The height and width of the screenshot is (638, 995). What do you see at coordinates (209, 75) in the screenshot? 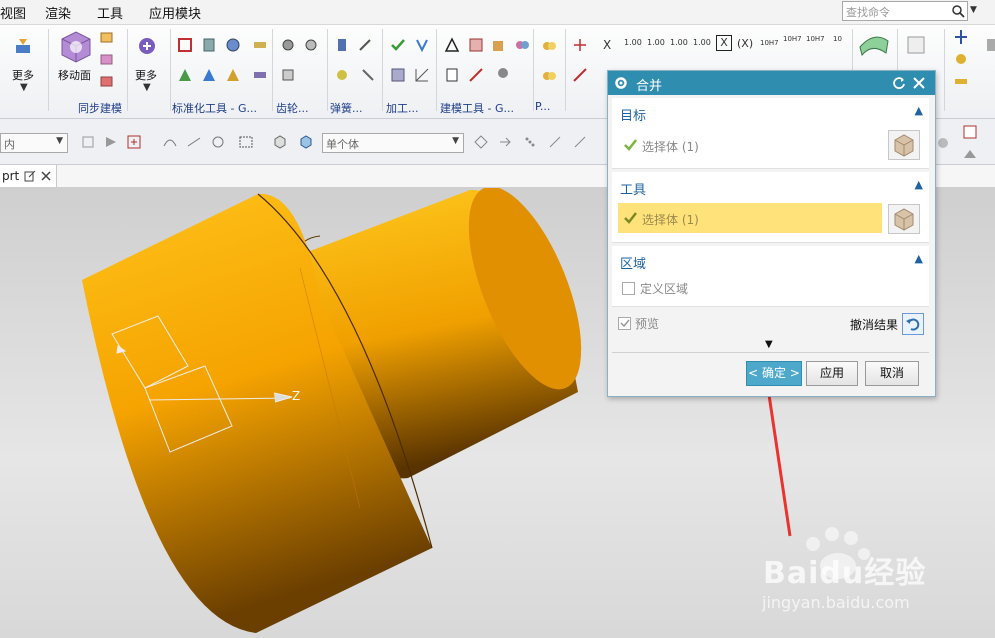
I see `washer-icon` at bounding box center [209, 75].